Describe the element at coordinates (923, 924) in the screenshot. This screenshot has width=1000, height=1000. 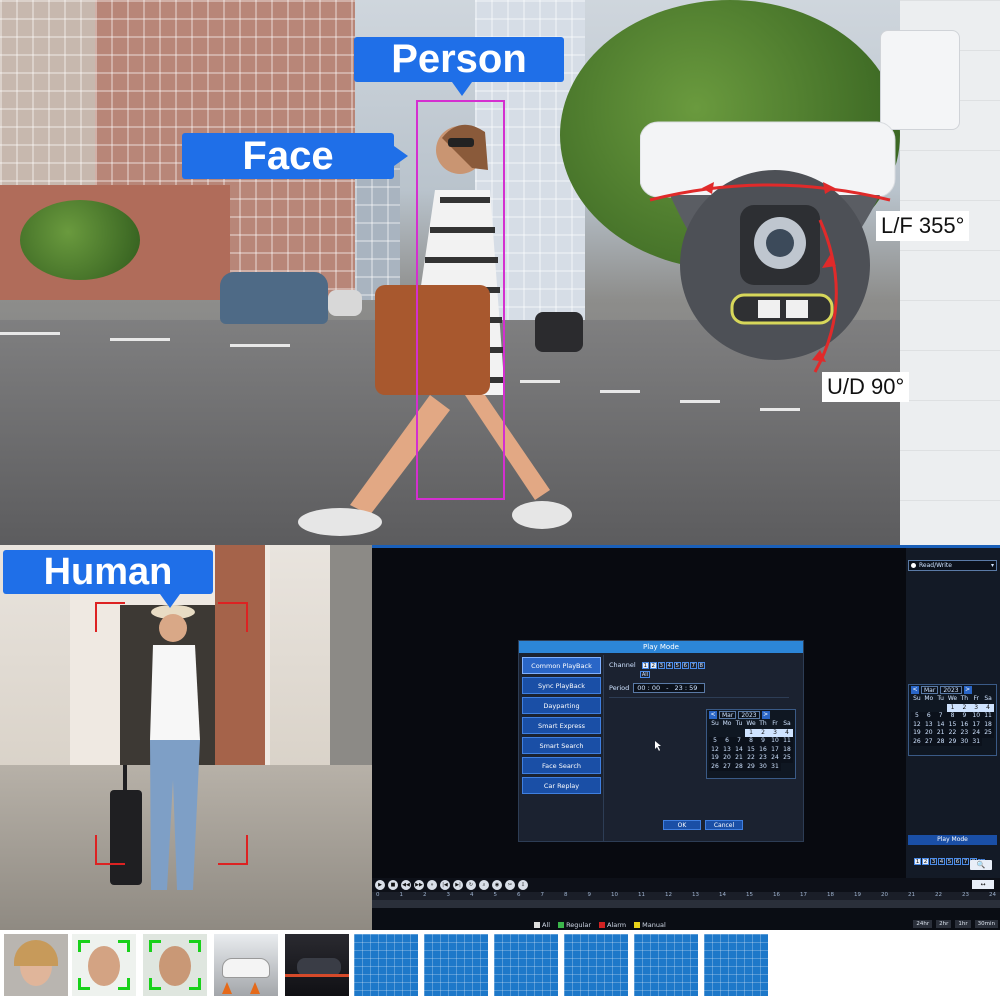
I see `zoom-24hr-button: 24hr` at that location.